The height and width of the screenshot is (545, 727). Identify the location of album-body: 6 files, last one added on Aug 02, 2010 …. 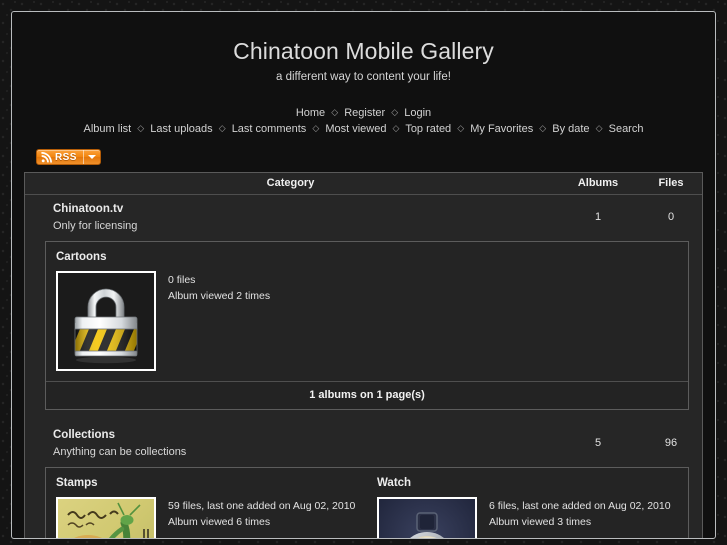
(527, 517).